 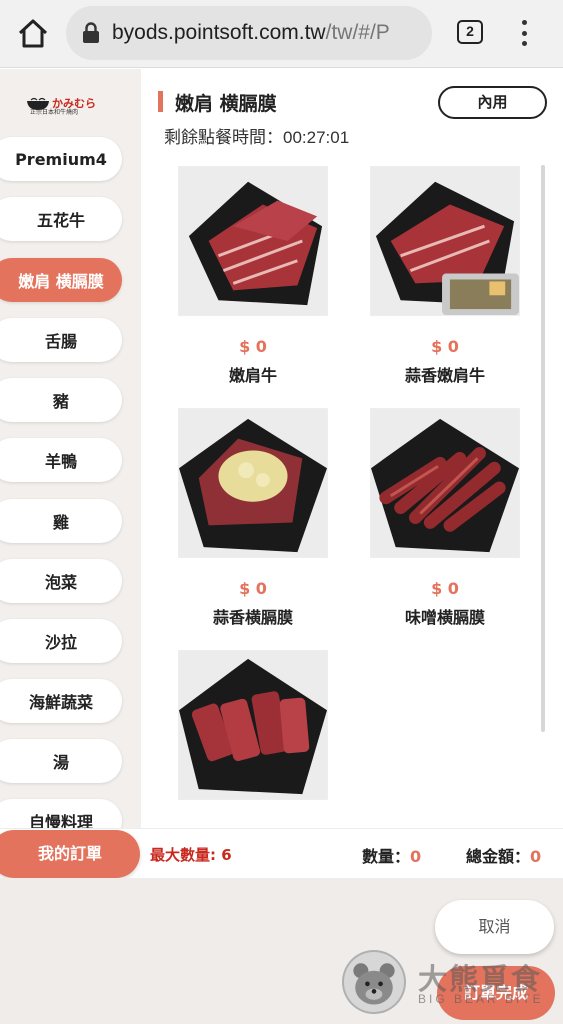 What do you see at coordinates (226, 104) in the screenshot?
I see `category-title: 嫩肩 横膈膜` at bounding box center [226, 104].